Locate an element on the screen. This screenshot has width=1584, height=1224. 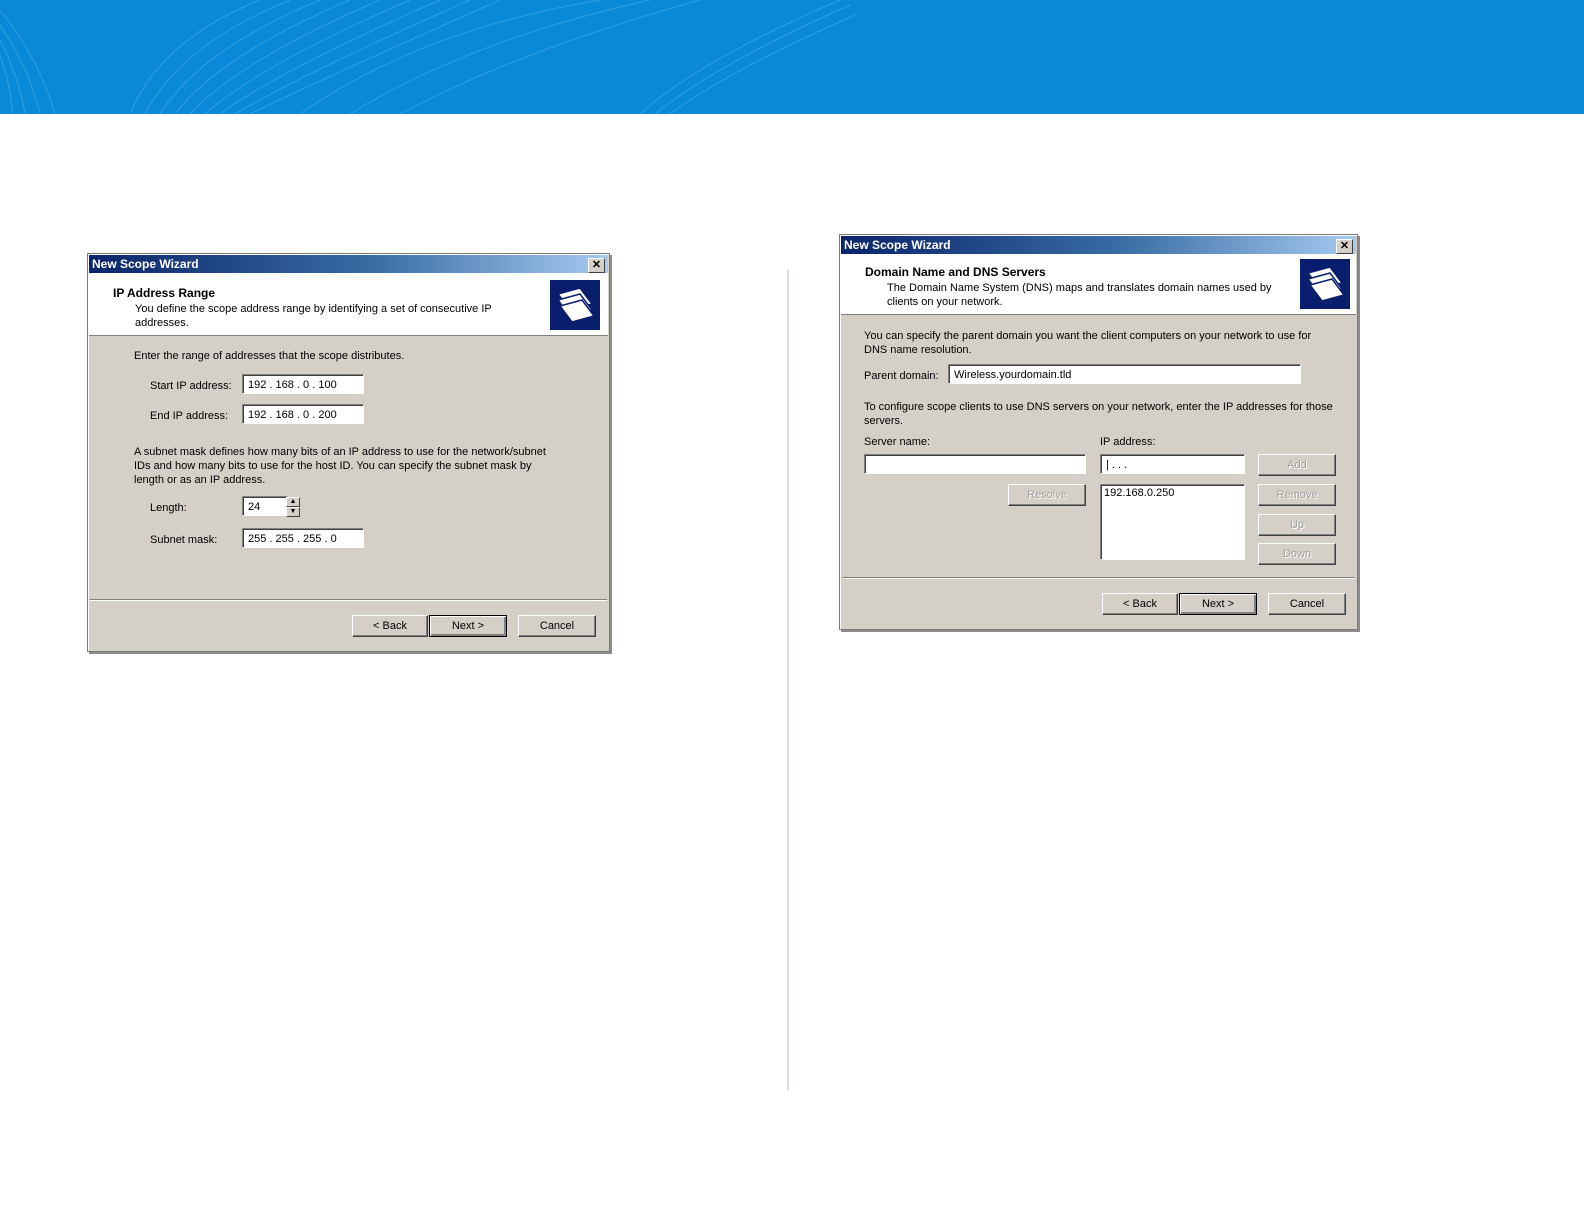
length-input: 24 is located at coordinates (265, 506).